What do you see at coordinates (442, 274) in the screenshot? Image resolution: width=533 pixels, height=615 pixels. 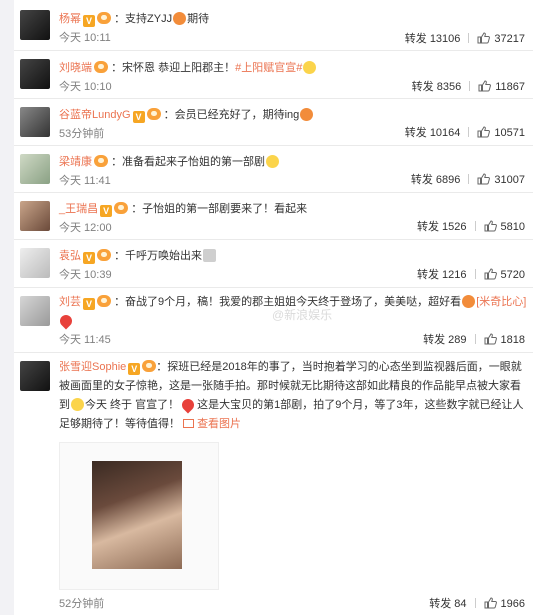 I see `repost-button: 转发 1216` at bounding box center [442, 274].